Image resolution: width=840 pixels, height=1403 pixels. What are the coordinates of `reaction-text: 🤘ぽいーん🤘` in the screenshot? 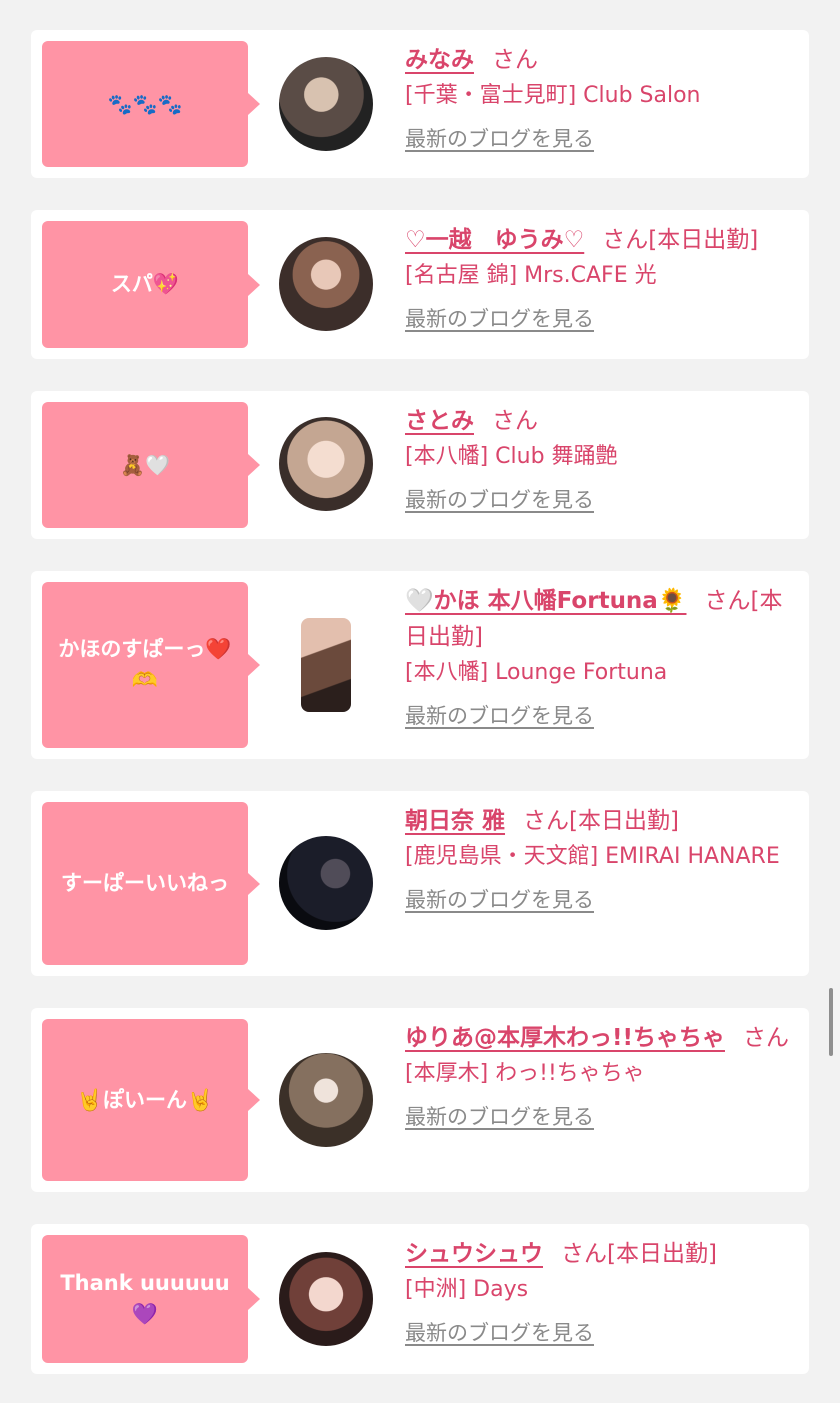 It's located at (145, 1099).